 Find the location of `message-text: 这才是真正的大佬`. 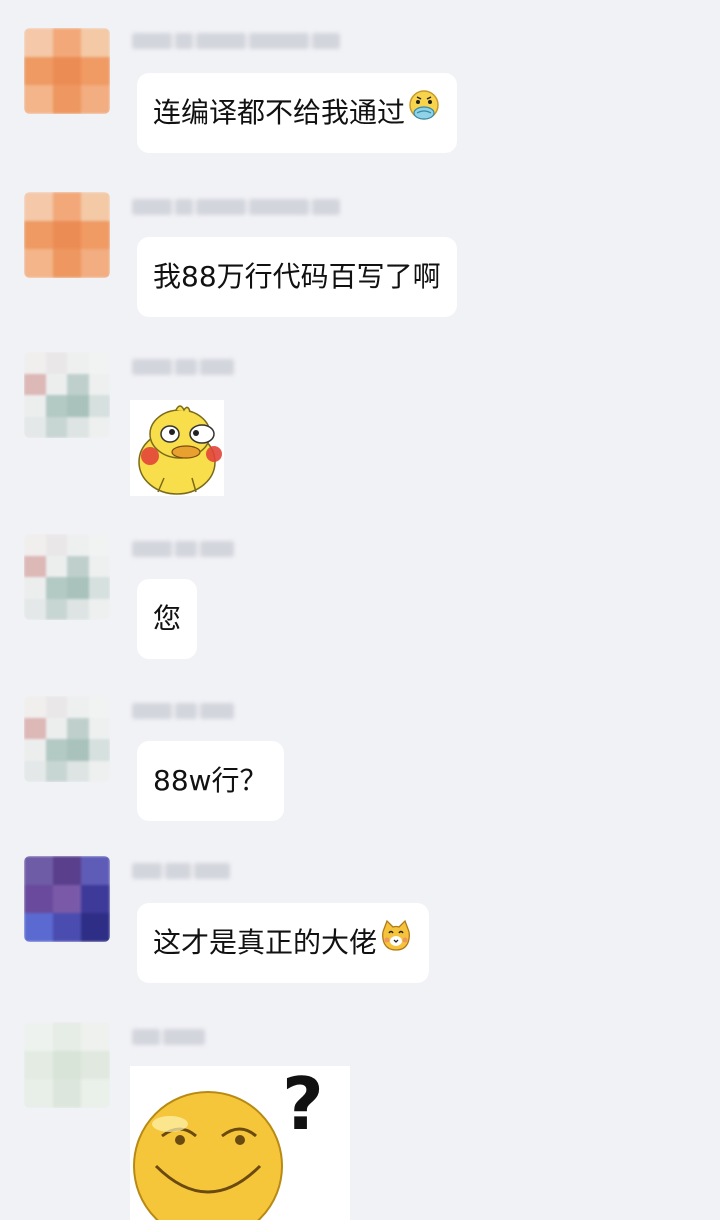

message-text: 这才是真正的大佬 is located at coordinates (265, 942).